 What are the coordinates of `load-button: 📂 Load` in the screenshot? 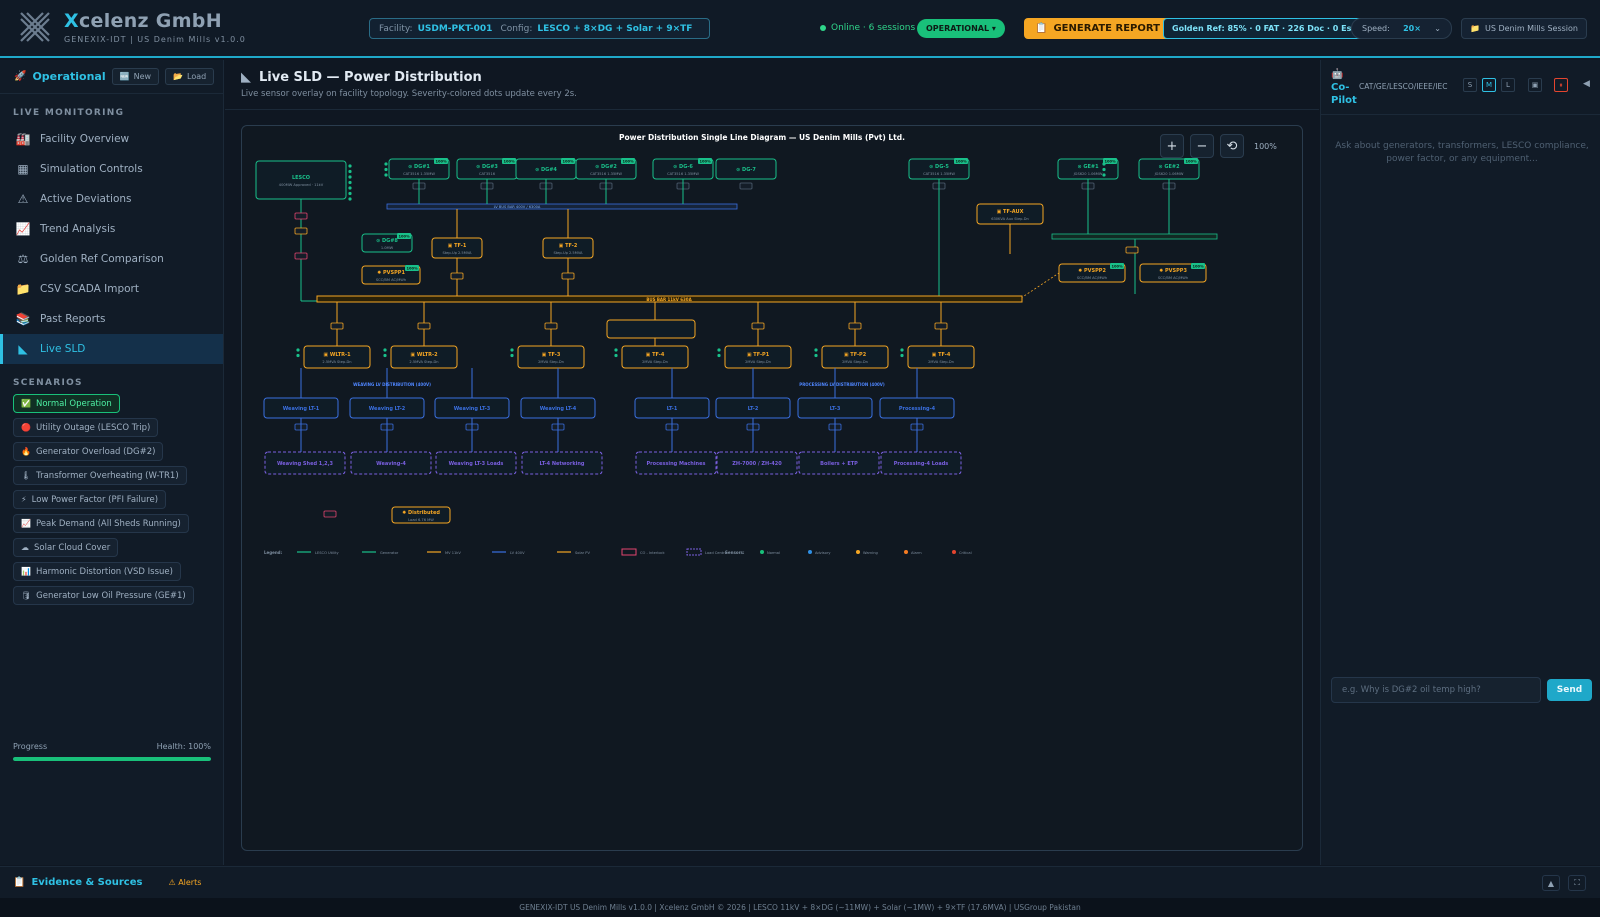 It's located at (190, 76).